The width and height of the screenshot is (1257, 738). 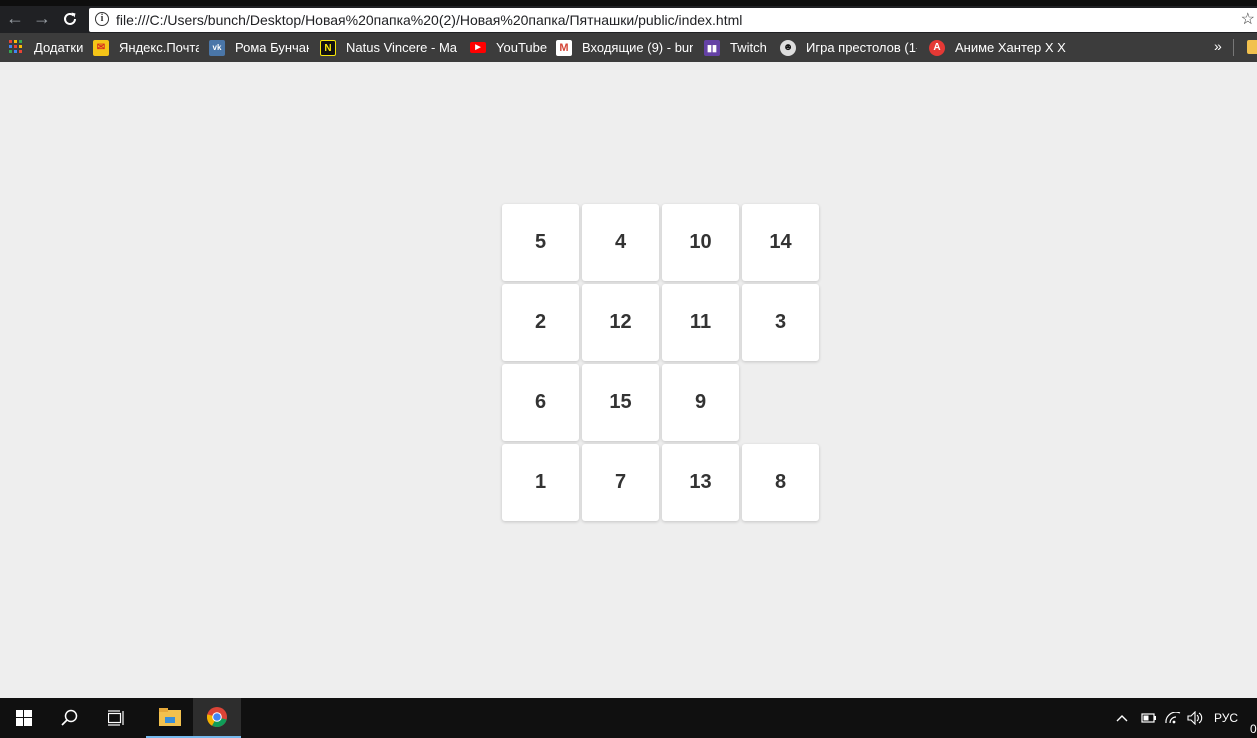 I want to click on windows-taskbar: РУС 0, so click(x=628, y=718).